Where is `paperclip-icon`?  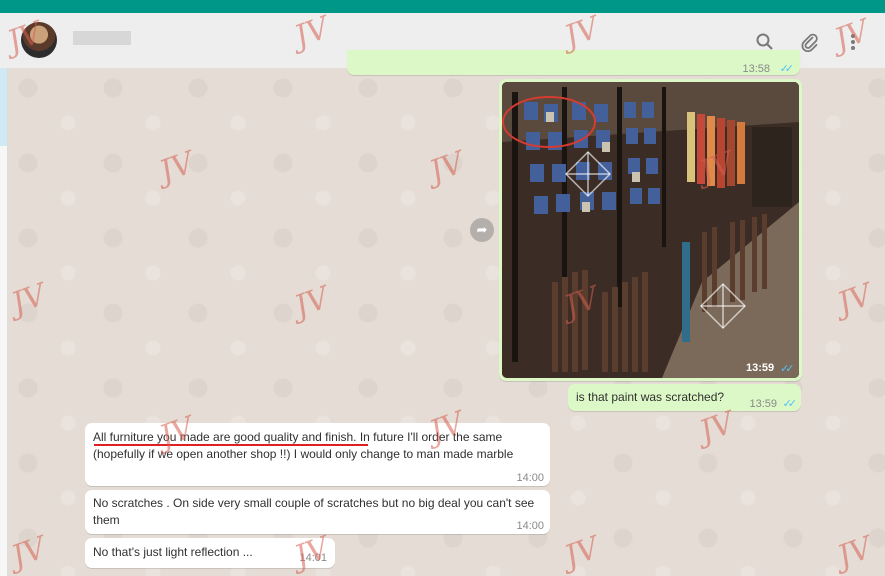
paperclip-icon is located at coordinates (810, 42).